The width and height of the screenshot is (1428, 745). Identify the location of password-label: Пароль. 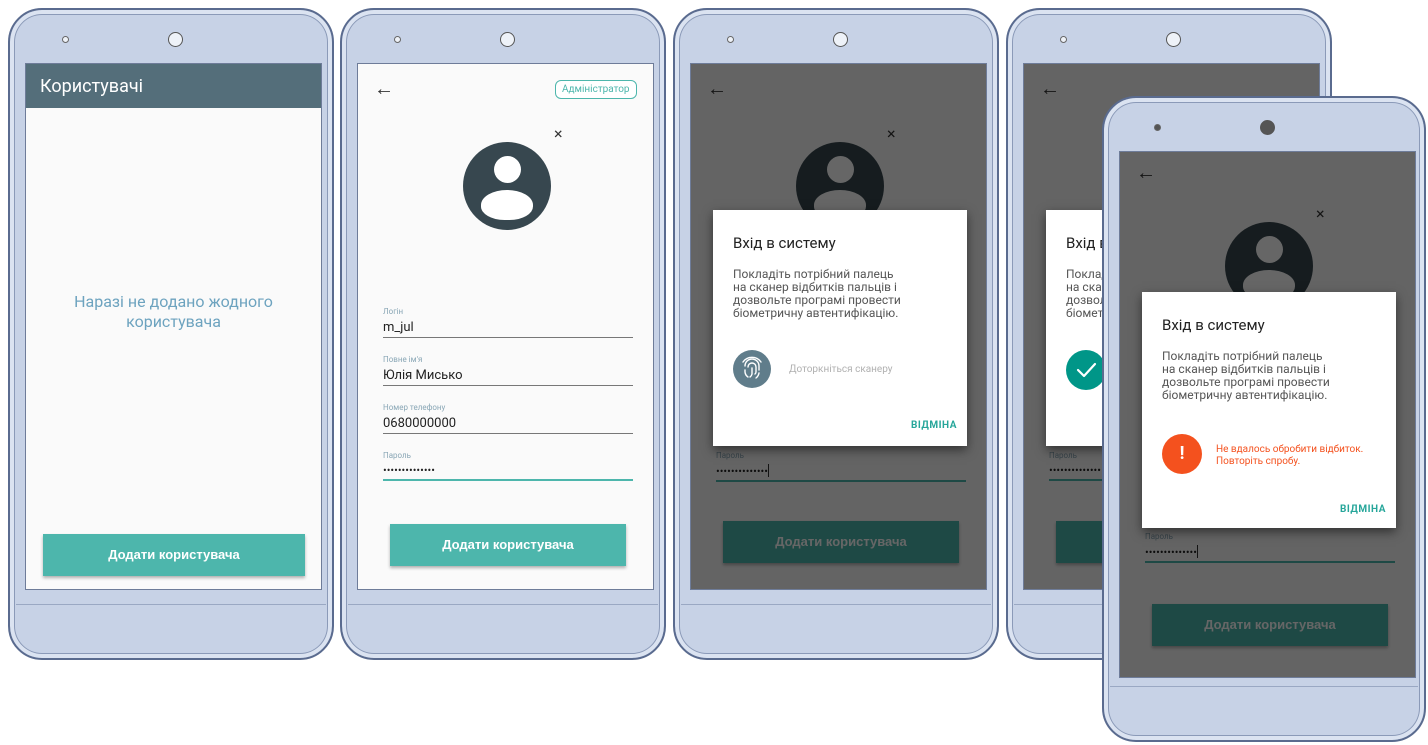
(397, 455).